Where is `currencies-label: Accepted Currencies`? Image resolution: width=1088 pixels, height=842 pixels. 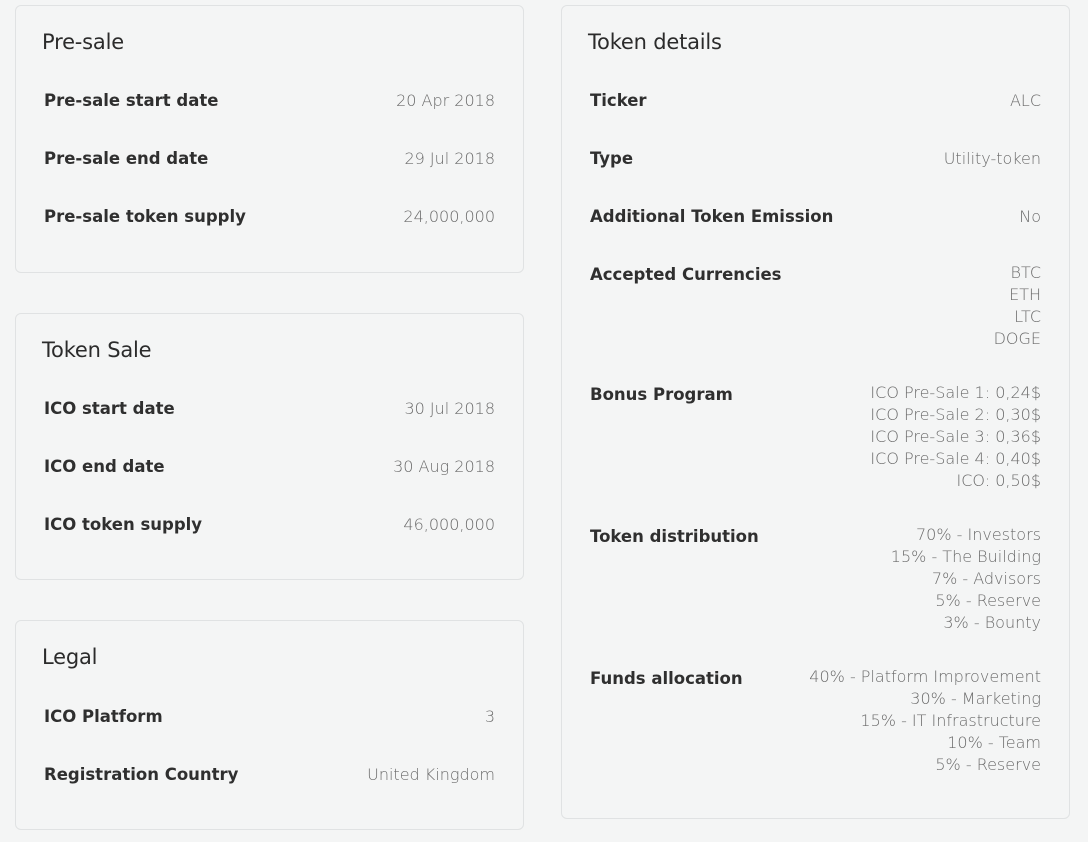
currencies-label: Accepted Currencies is located at coordinates (686, 274).